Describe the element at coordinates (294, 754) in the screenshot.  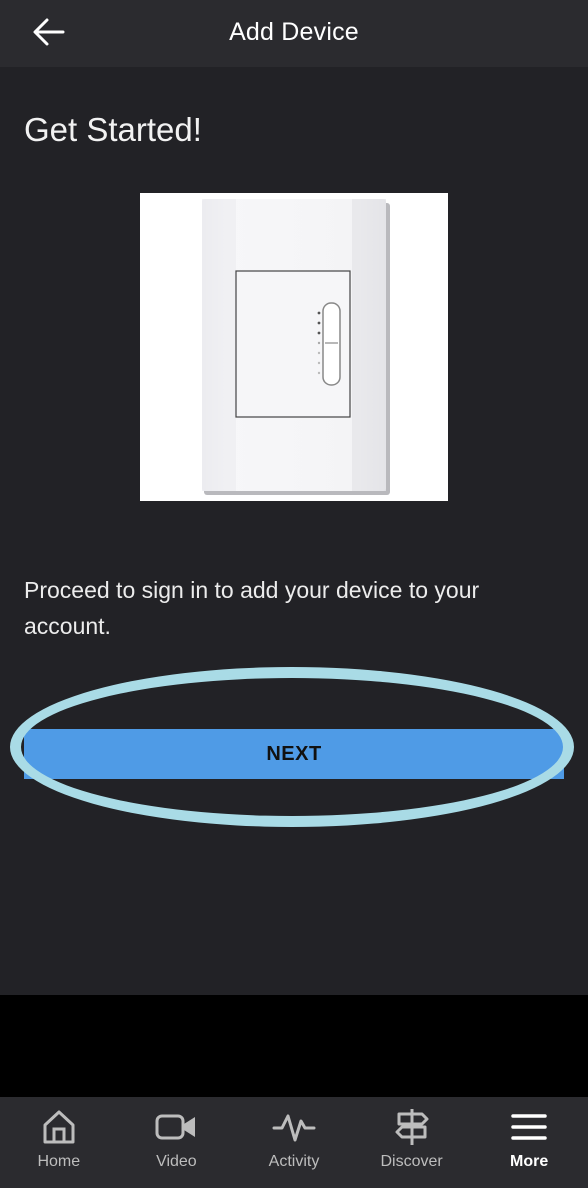
I see `next-button: NEXT` at that location.